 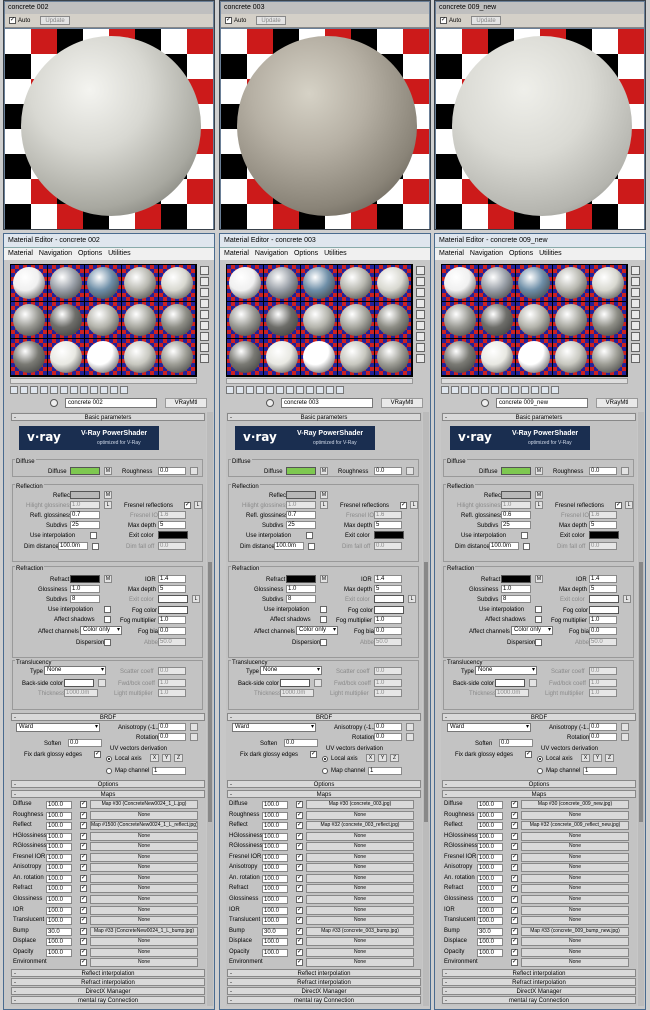 I want to click on unique-icon, so click(x=495, y=390).